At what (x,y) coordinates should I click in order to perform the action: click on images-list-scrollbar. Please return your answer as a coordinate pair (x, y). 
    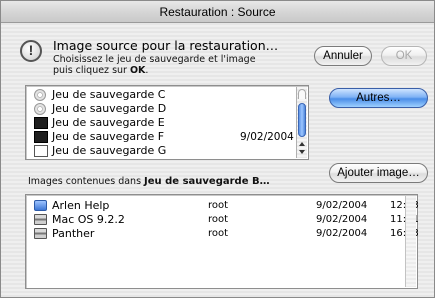
    Looking at the image, I should click on (410, 241).